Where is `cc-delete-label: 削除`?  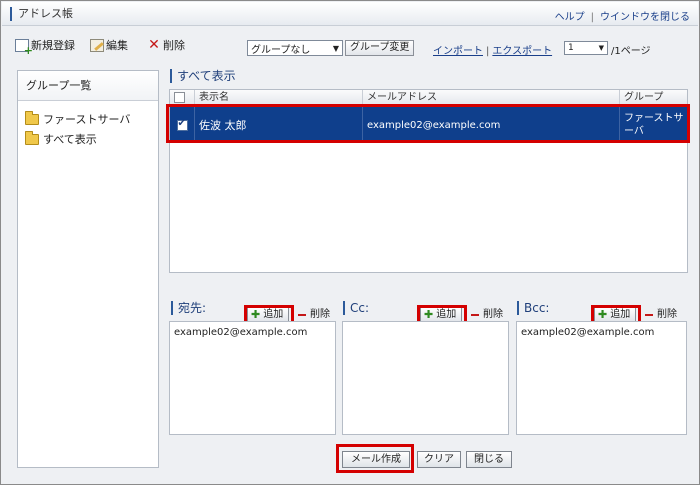 cc-delete-label: 削除 is located at coordinates (493, 314).